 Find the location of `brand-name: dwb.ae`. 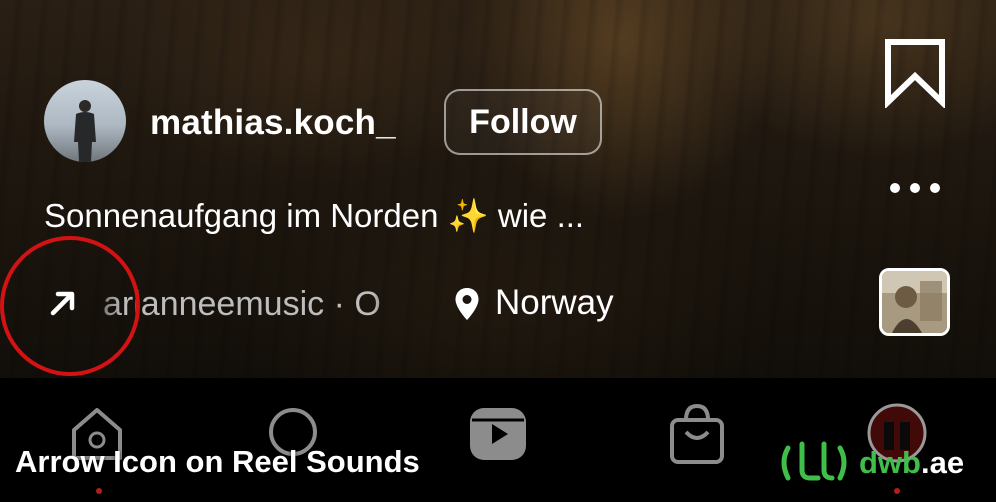

brand-name: dwb.ae is located at coordinates (911, 463).